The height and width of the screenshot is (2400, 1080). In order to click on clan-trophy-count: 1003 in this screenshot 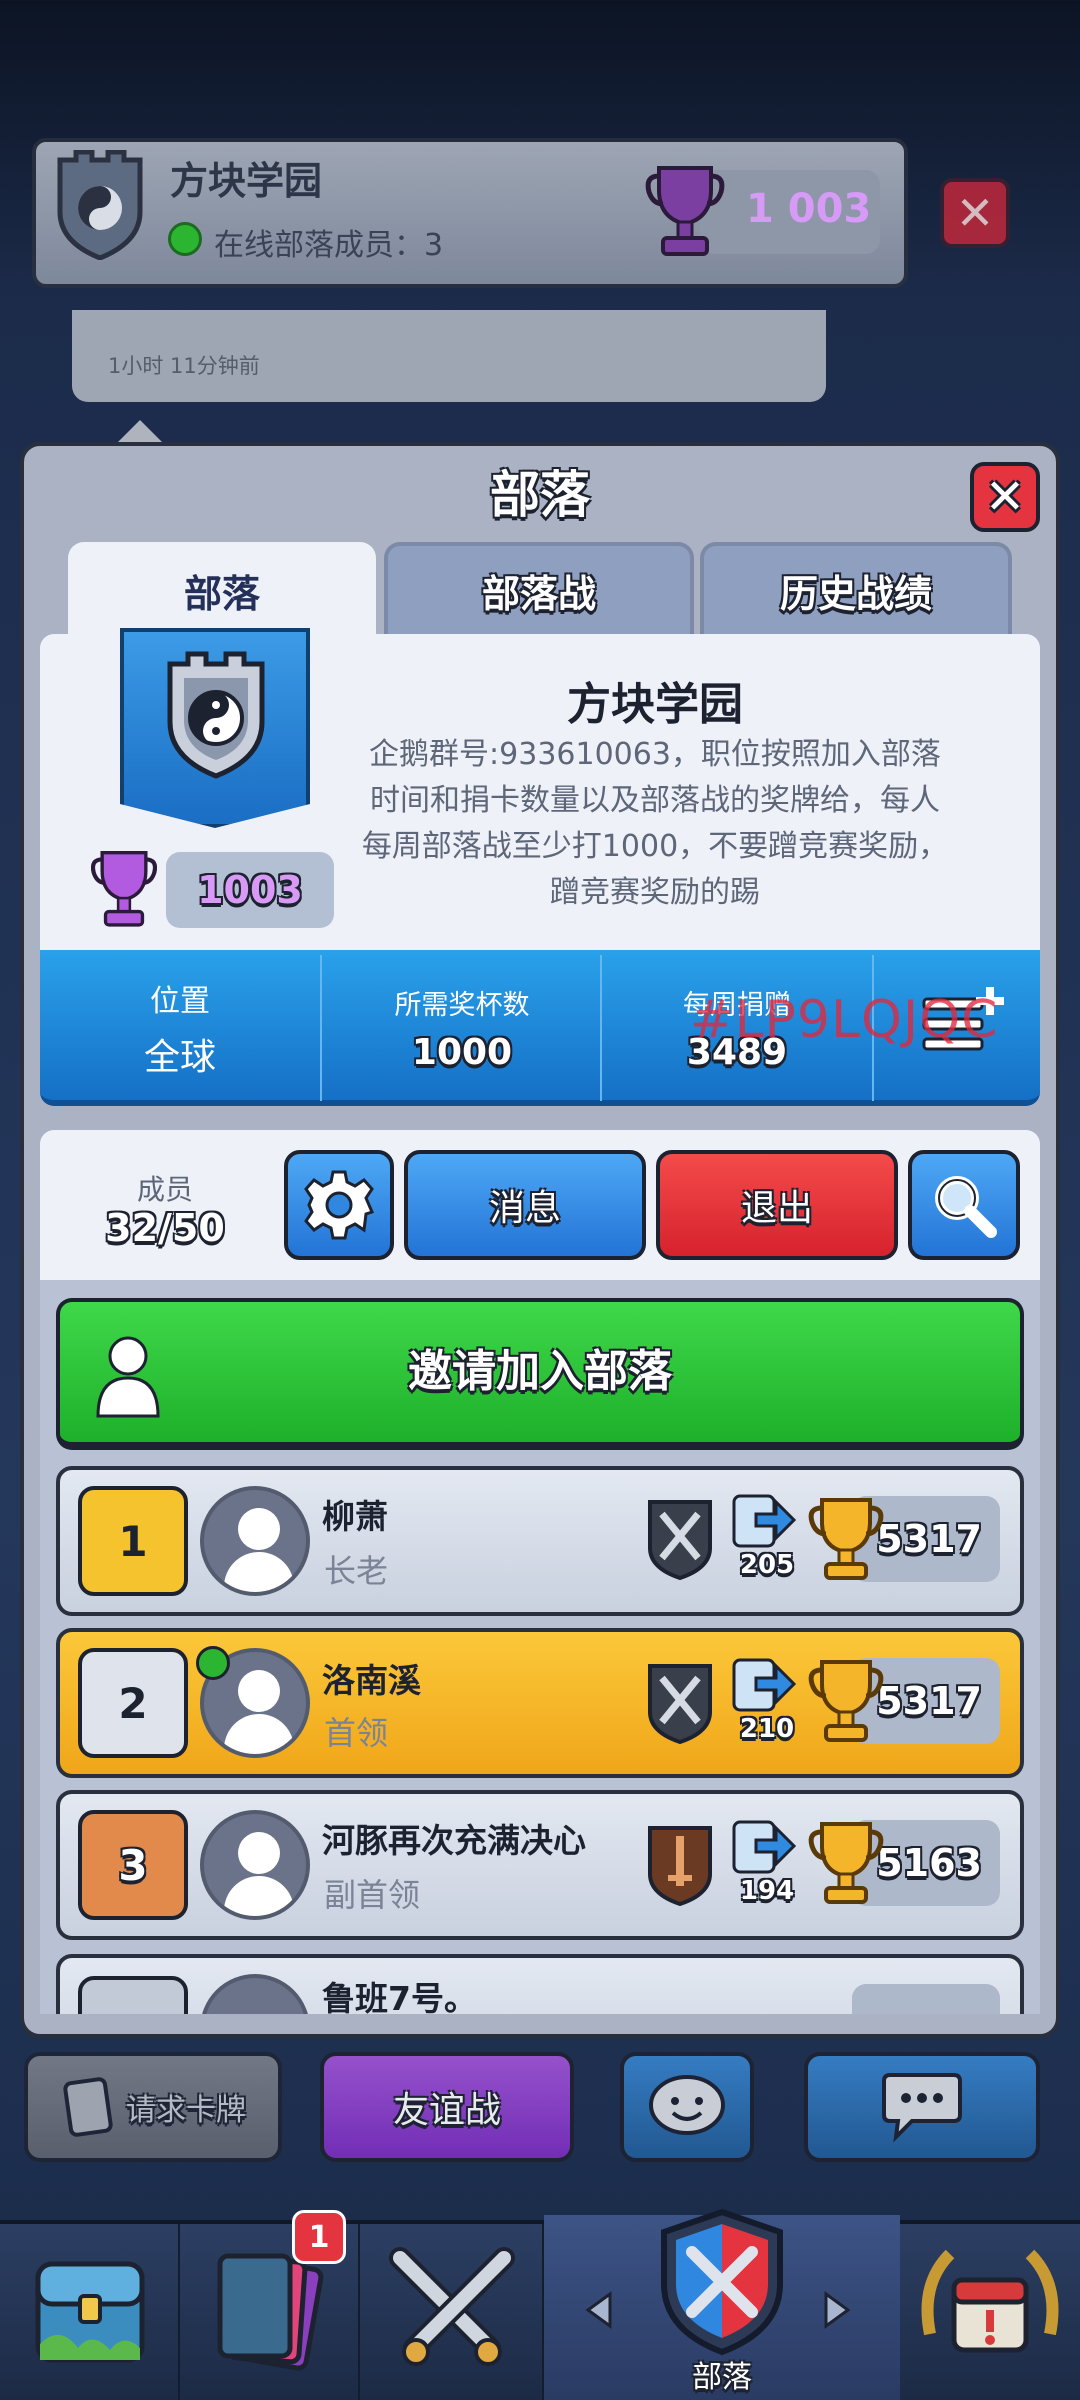, I will do `click(250, 890)`.